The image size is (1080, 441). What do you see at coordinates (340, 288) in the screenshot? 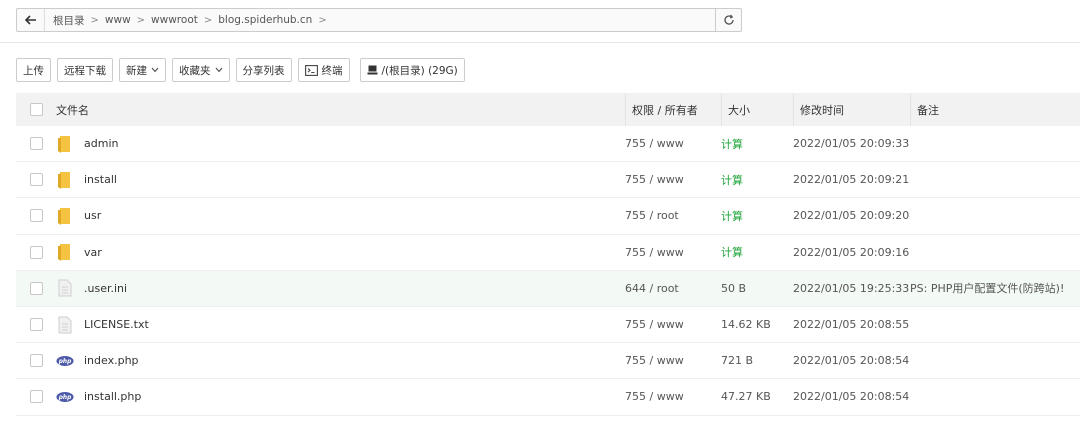
I see `name-cell: .user.ini` at bounding box center [340, 288].